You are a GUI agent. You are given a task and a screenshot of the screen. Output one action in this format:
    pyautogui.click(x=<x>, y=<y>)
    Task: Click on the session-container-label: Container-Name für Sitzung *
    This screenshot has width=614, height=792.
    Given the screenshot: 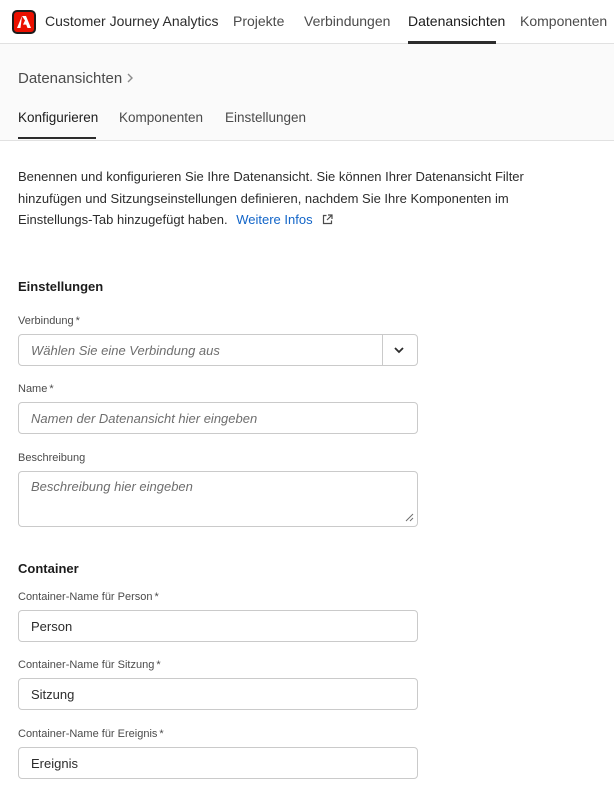 What is the action you would take?
    pyautogui.click(x=89, y=665)
    